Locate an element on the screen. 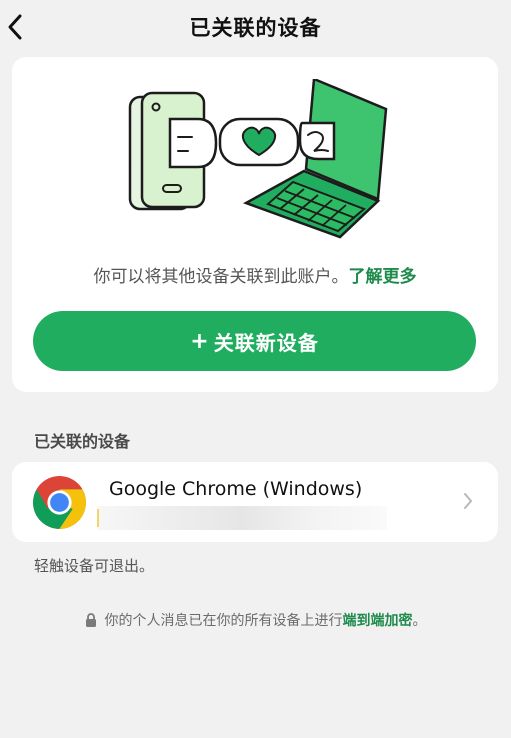 The height and width of the screenshot is (738, 511). encryption-text: 你的个人消息已在你的所有设备上进行 is located at coordinates (223, 621).